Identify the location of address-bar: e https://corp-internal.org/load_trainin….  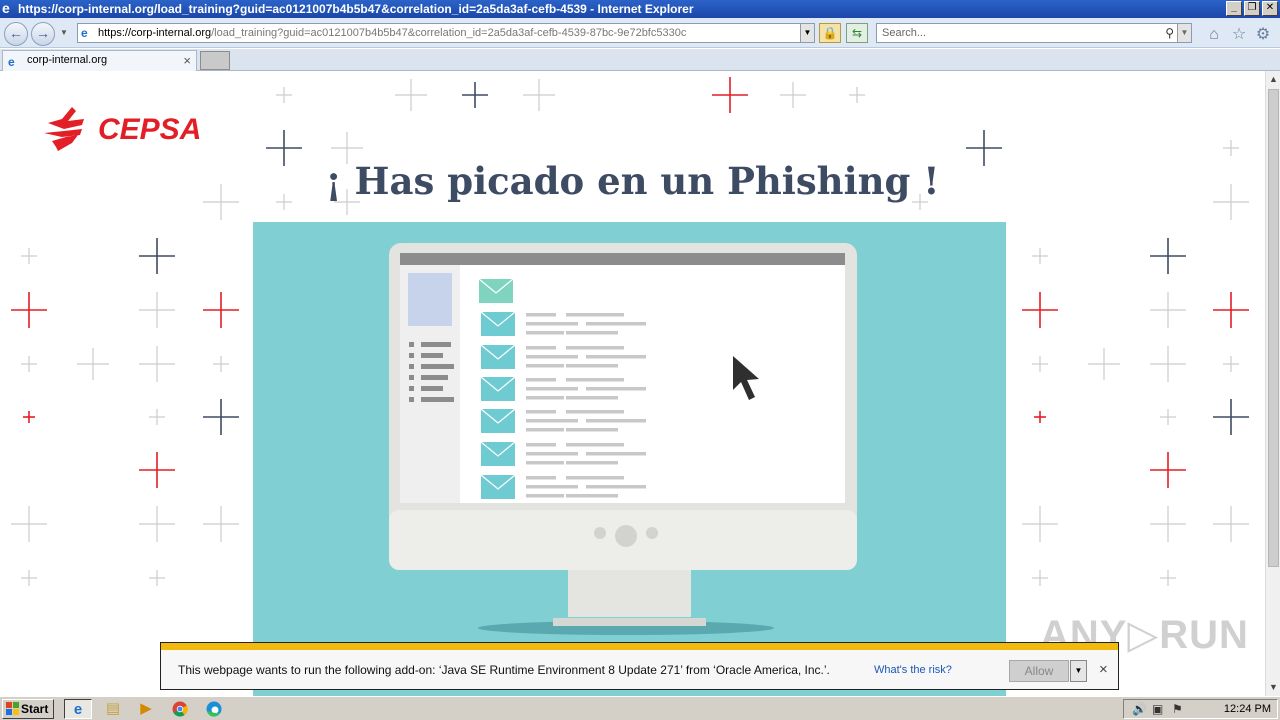
(446, 33).